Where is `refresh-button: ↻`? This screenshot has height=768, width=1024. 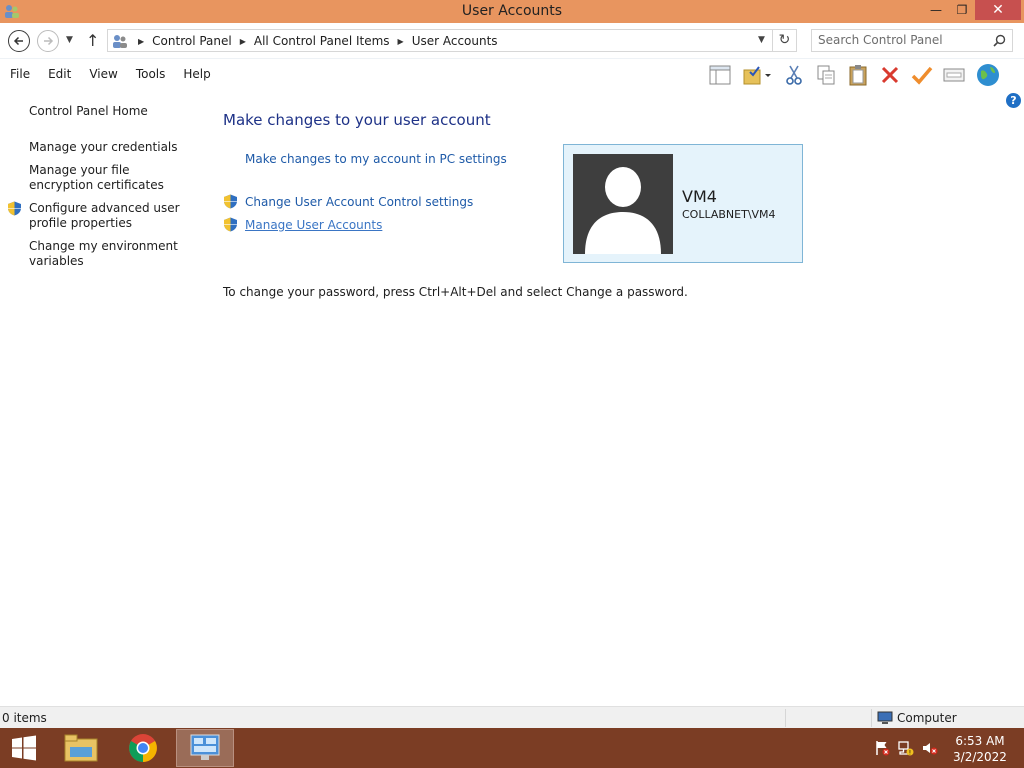
refresh-button: ↻ is located at coordinates (785, 40).